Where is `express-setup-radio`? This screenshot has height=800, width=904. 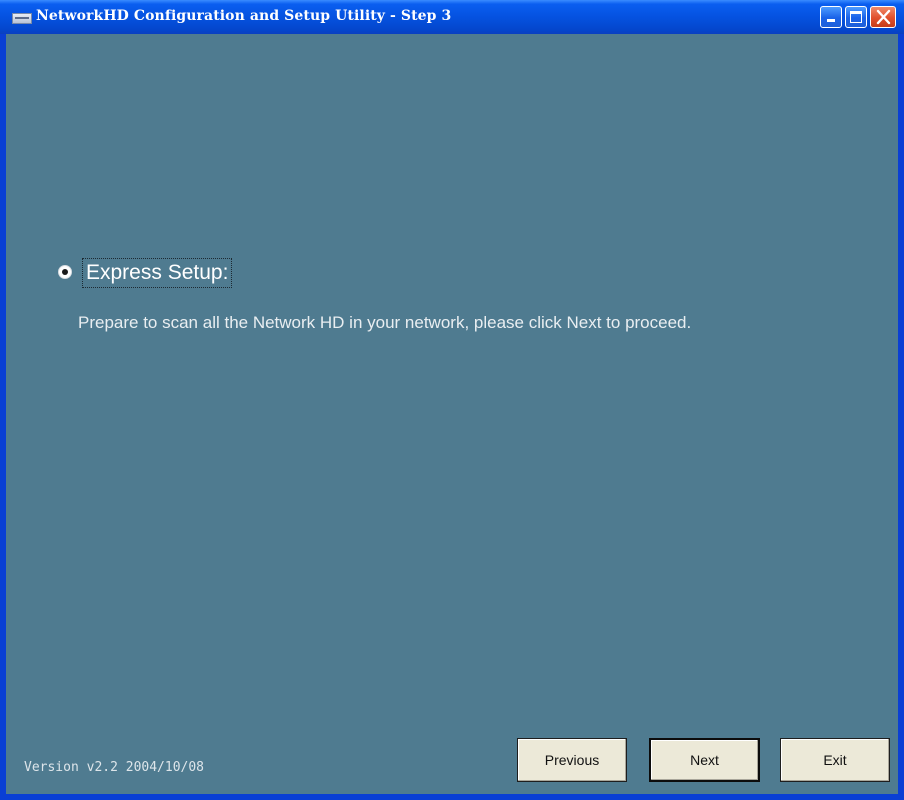 express-setup-radio is located at coordinates (65, 272).